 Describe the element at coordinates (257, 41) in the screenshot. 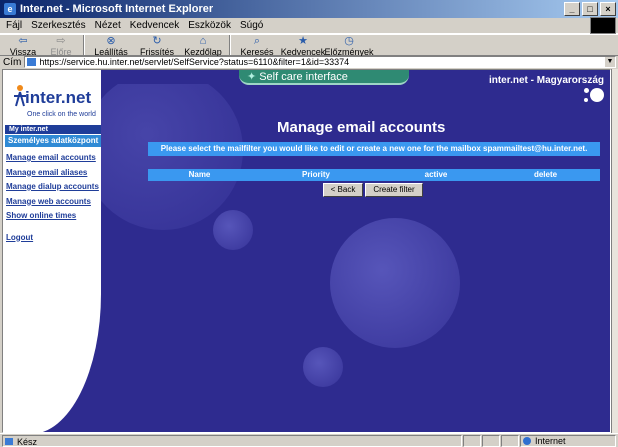

I see `search-icon: ⌕` at that location.